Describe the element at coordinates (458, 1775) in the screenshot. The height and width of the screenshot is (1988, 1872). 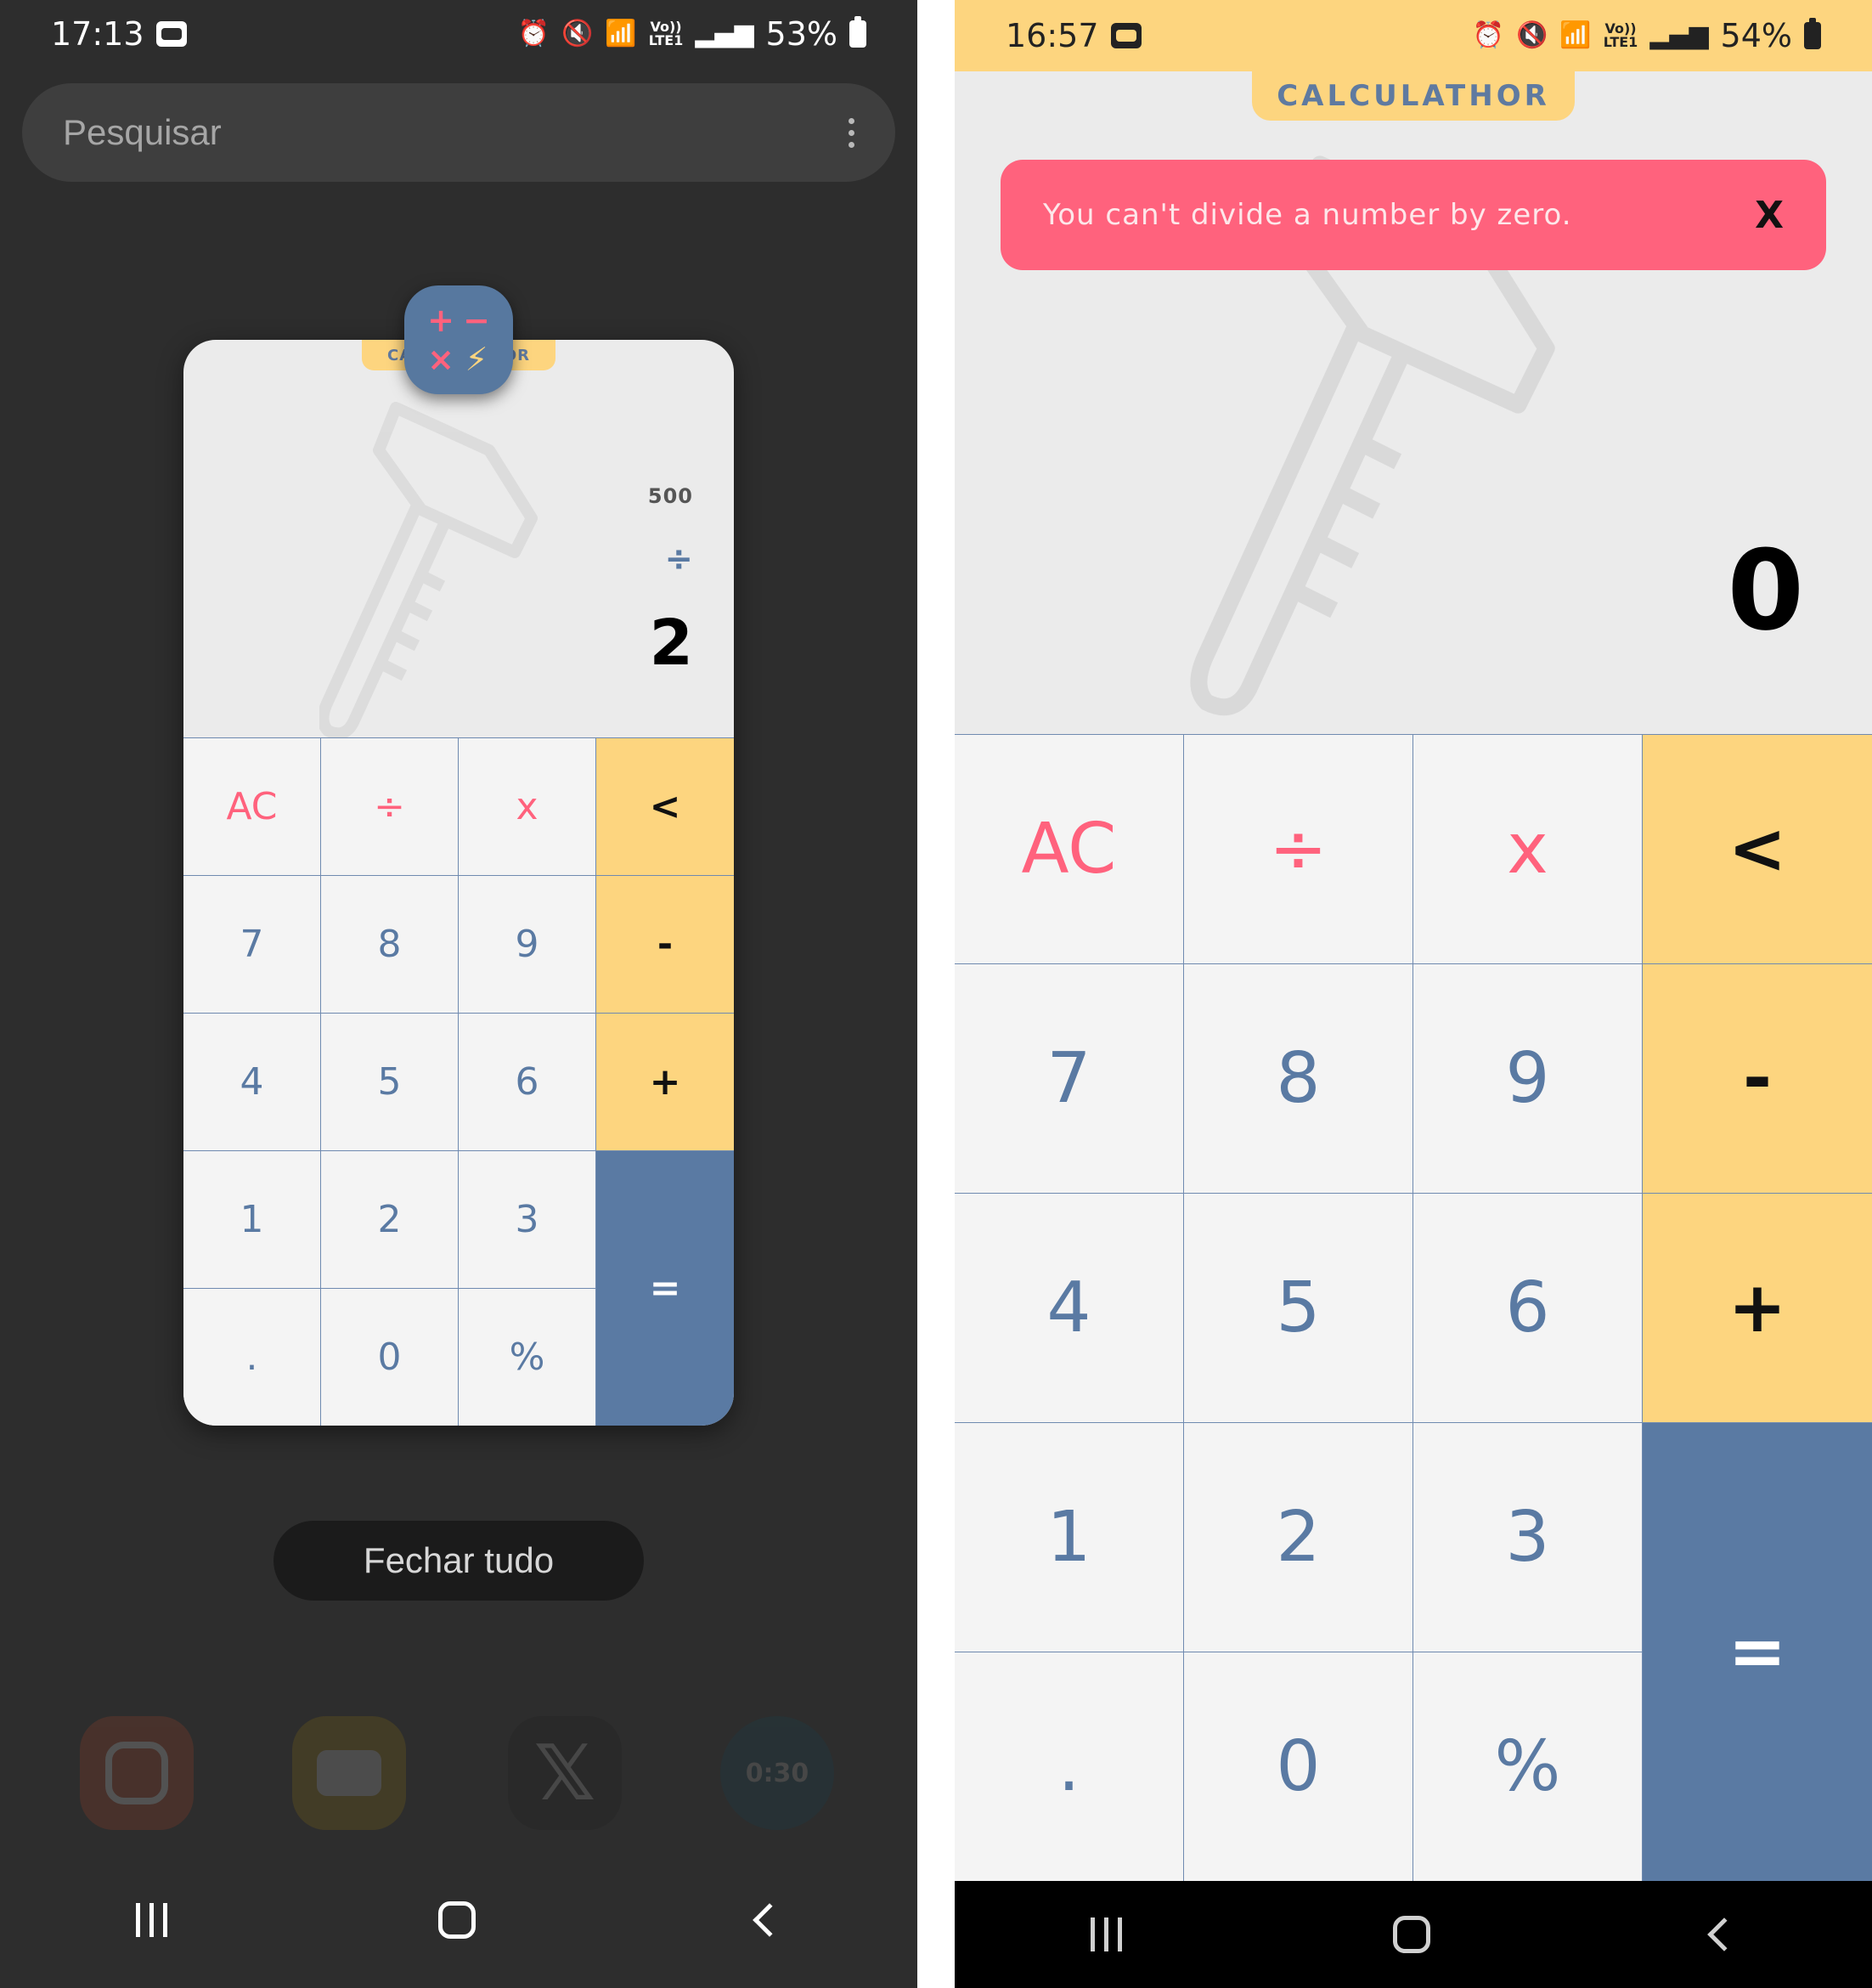
I see `dock-suggestions: 𝕏 0:30` at that location.